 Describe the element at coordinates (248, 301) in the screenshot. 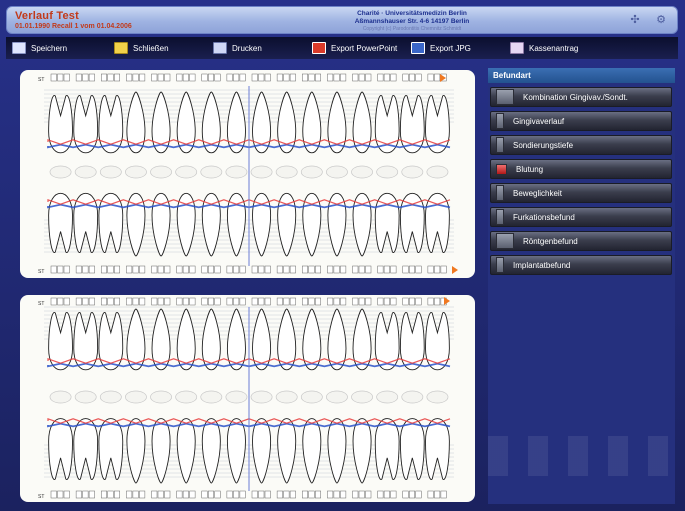

I see `lower-top-measurement-row` at that location.